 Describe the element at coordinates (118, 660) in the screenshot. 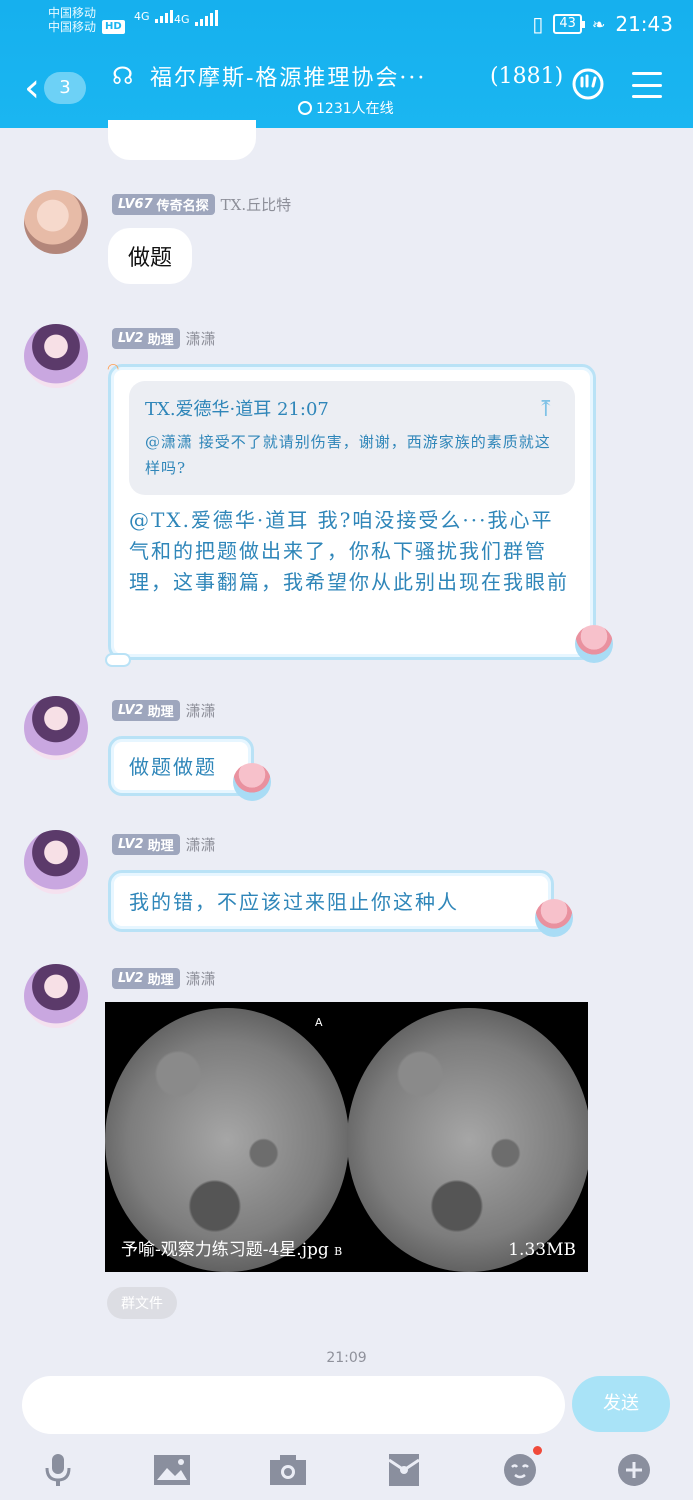

I see `cloud-decoration` at that location.